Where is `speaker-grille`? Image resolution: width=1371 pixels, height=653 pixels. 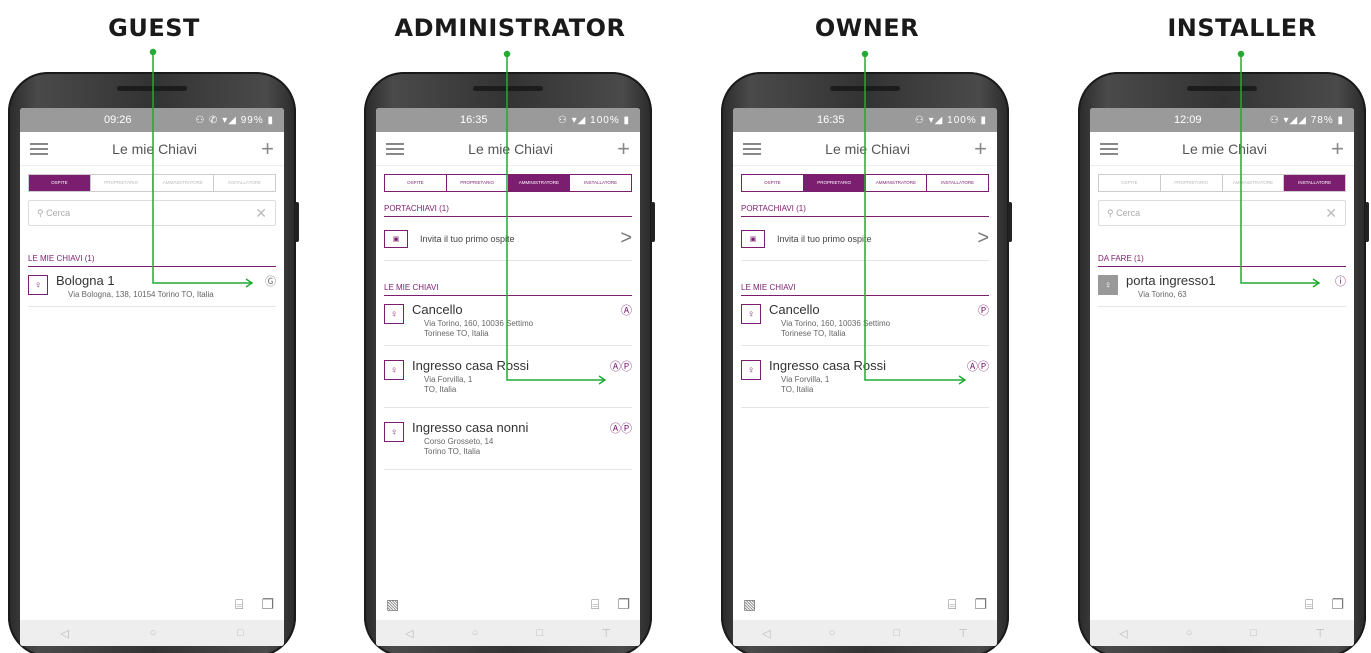
speaker-grille is located at coordinates (1222, 88).